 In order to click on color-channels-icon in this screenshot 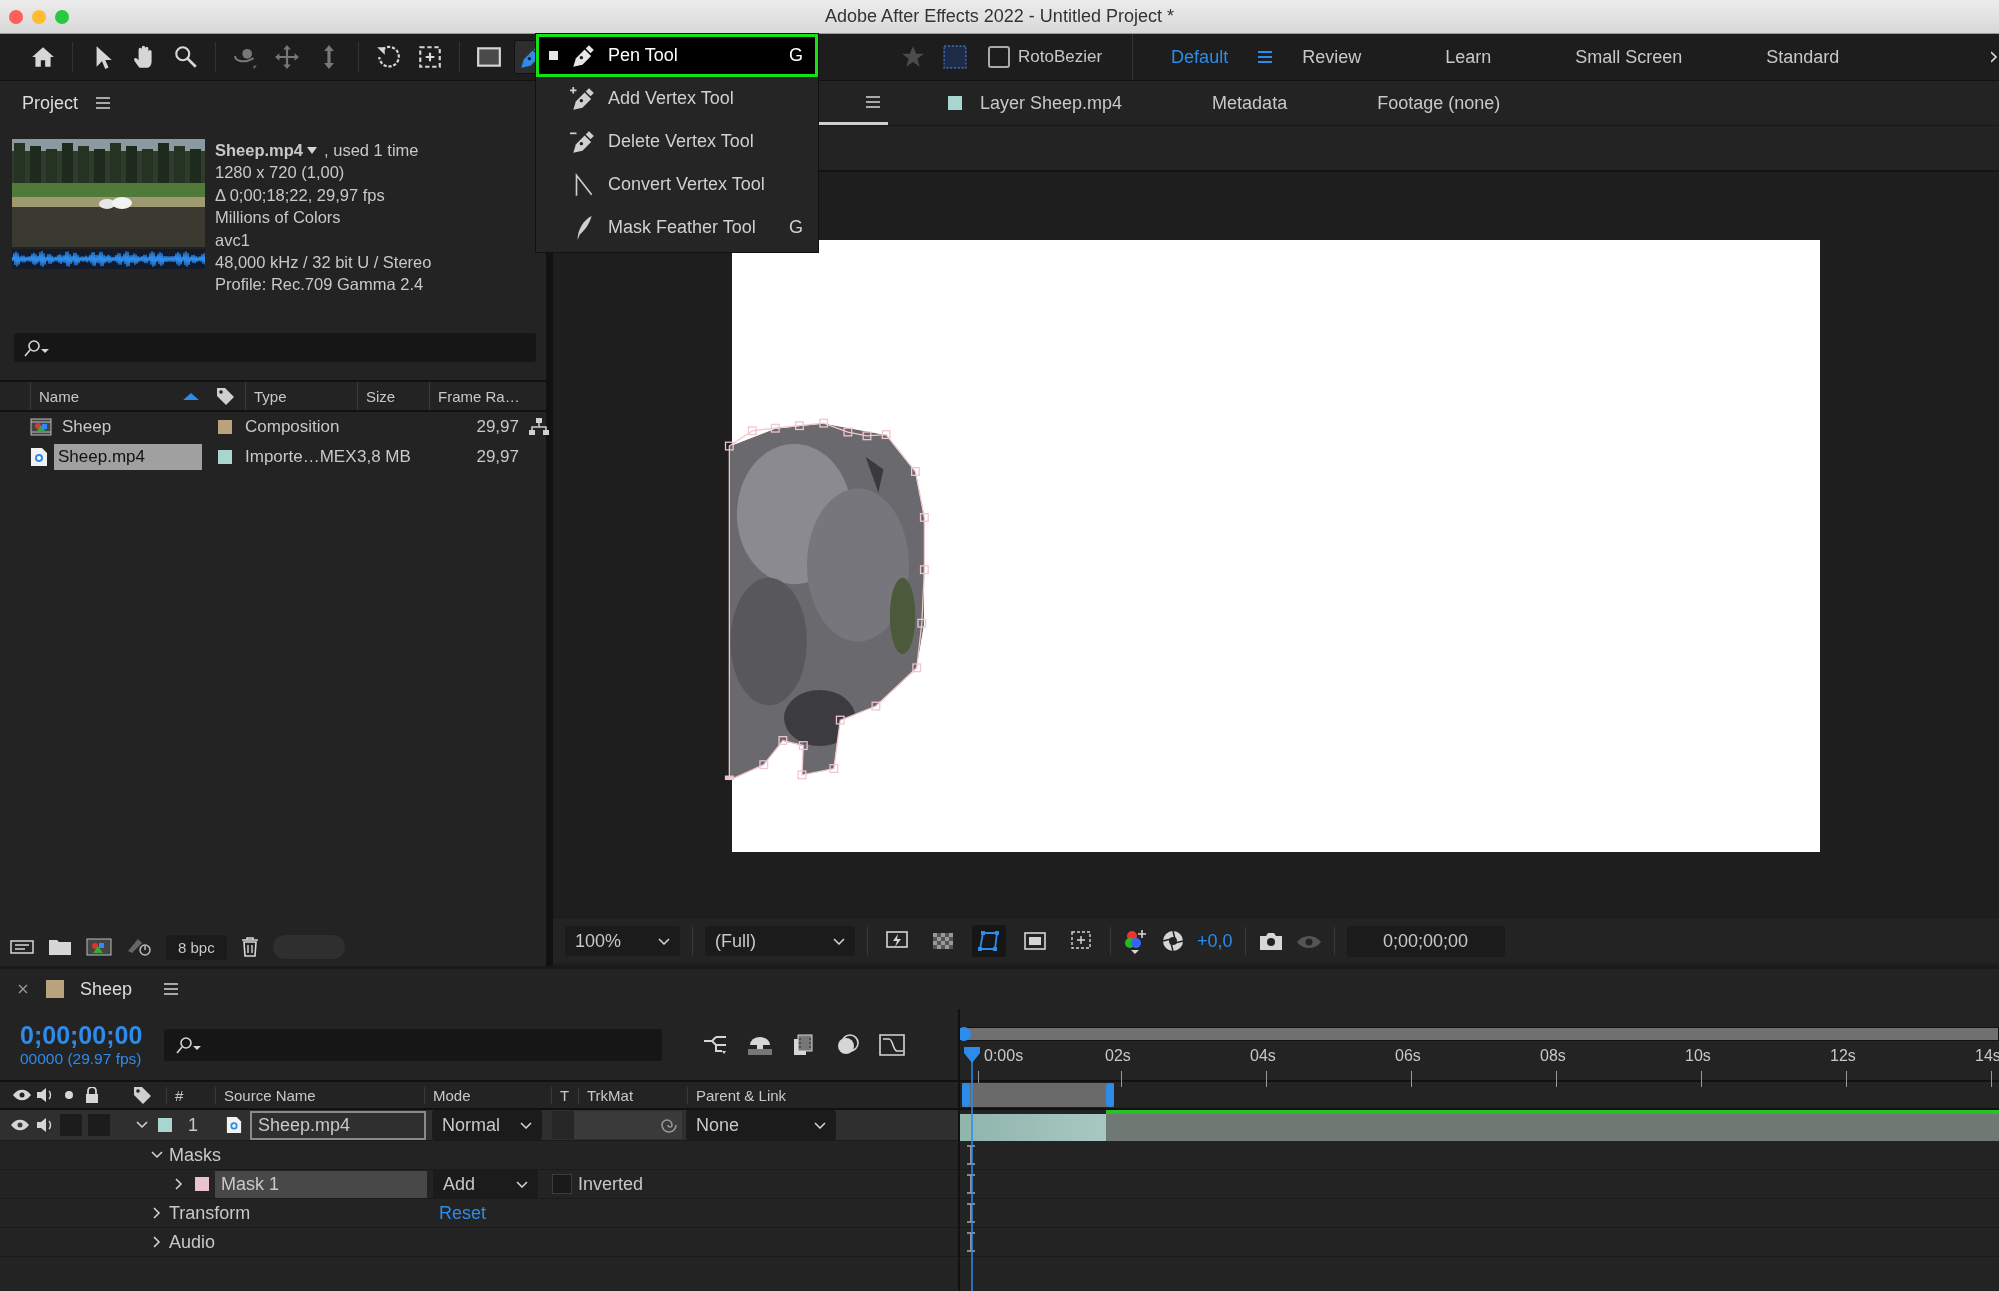, I will do `click(1136, 941)`.